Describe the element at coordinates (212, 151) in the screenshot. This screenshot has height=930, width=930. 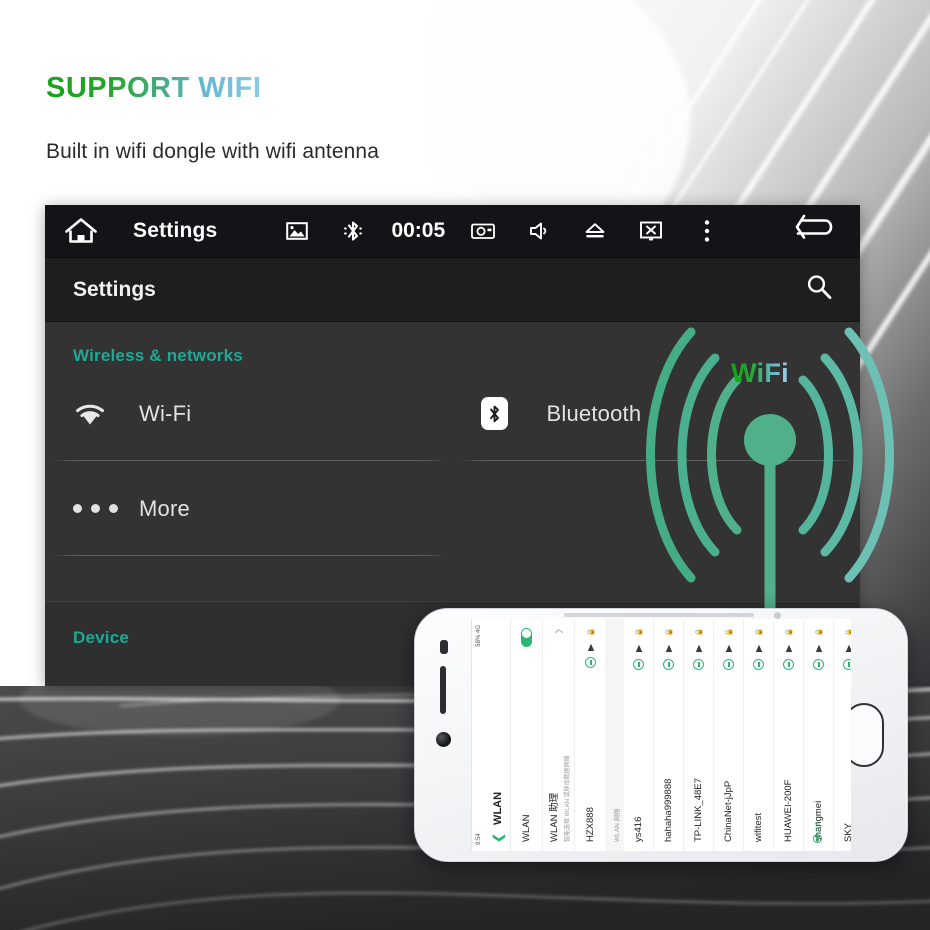
I see `page-subtitle: Built in wifi dongle with wifi antenna` at that location.